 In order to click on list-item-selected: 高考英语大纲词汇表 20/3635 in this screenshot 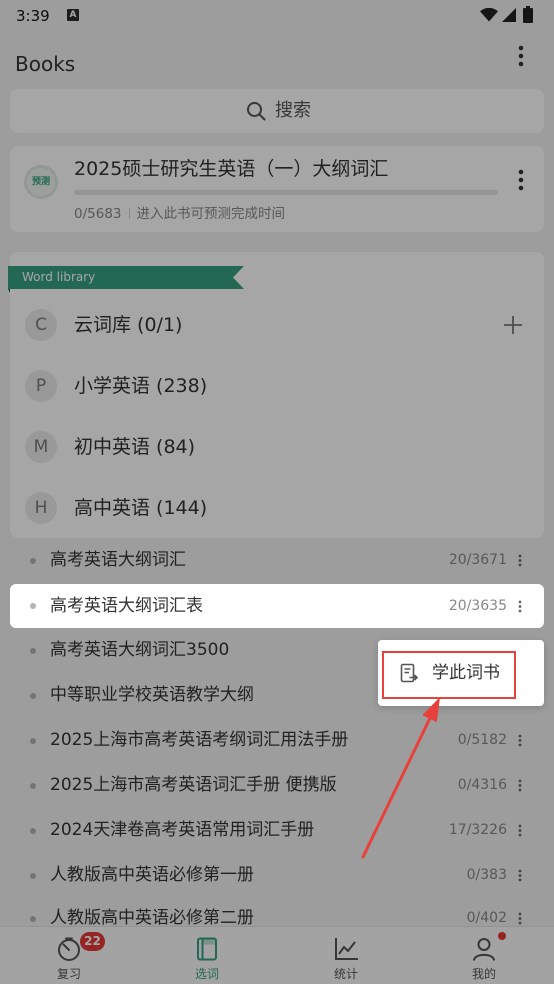, I will do `click(277, 606)`.